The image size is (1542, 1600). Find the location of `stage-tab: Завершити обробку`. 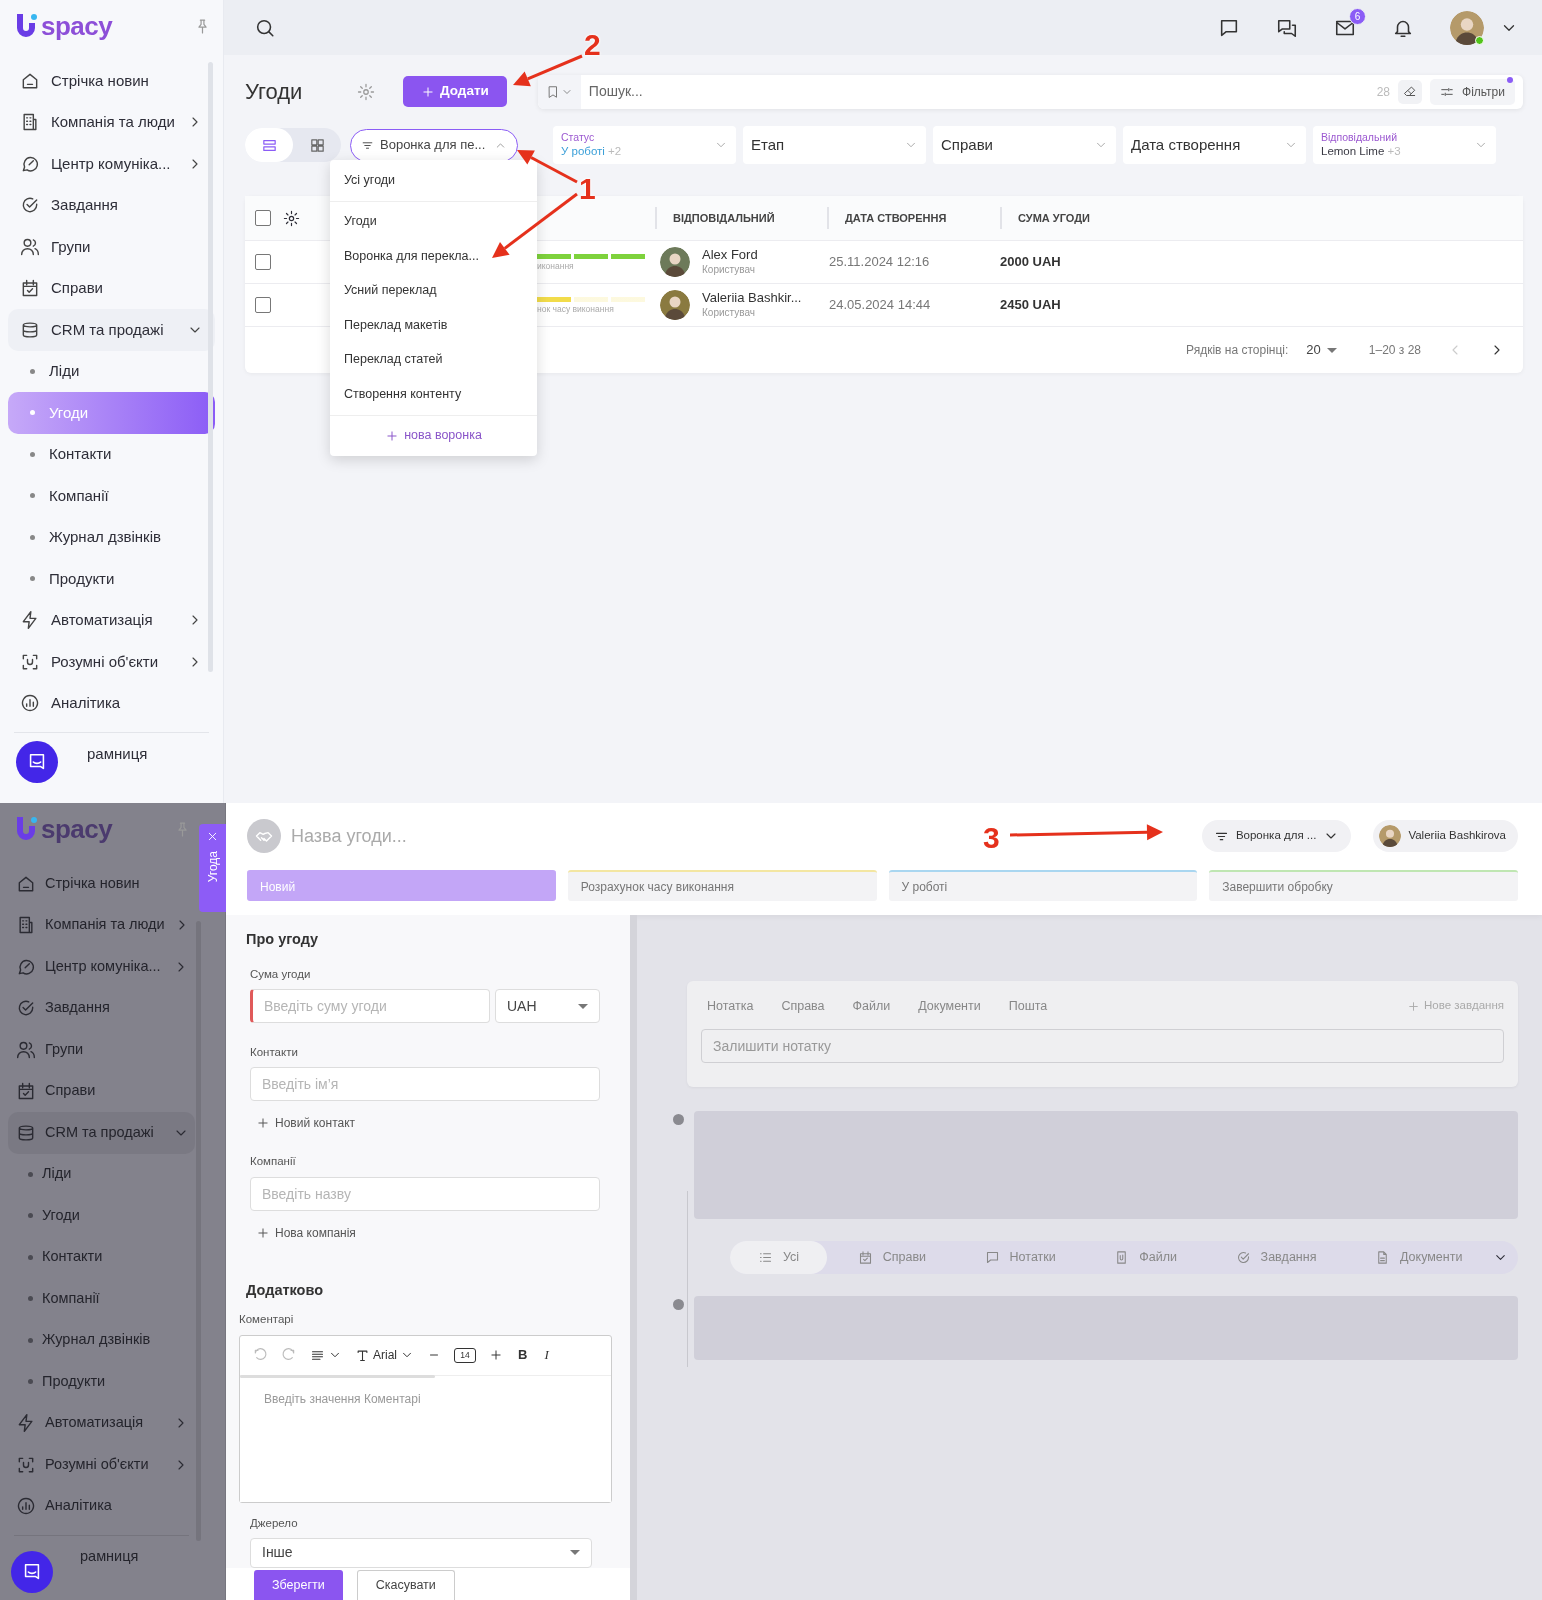

stage-tab: Завершити обробку is located at coordinates (1363, 885).